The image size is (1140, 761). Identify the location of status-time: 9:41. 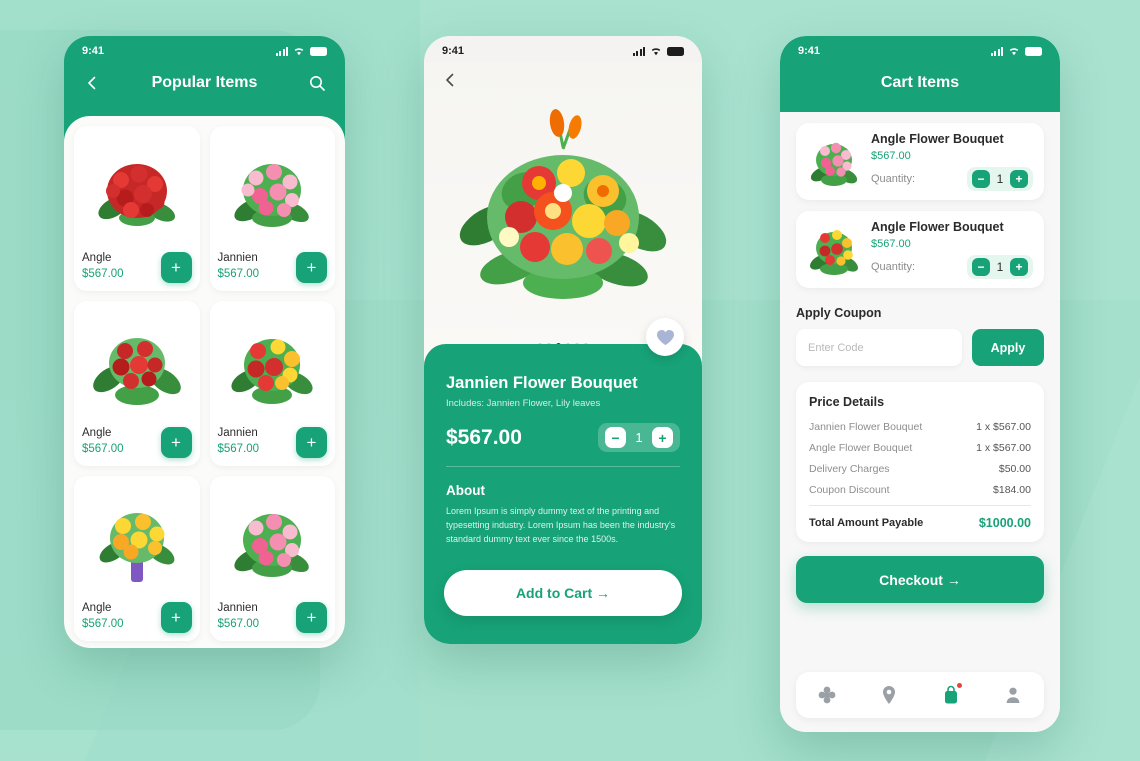
(453, 51).